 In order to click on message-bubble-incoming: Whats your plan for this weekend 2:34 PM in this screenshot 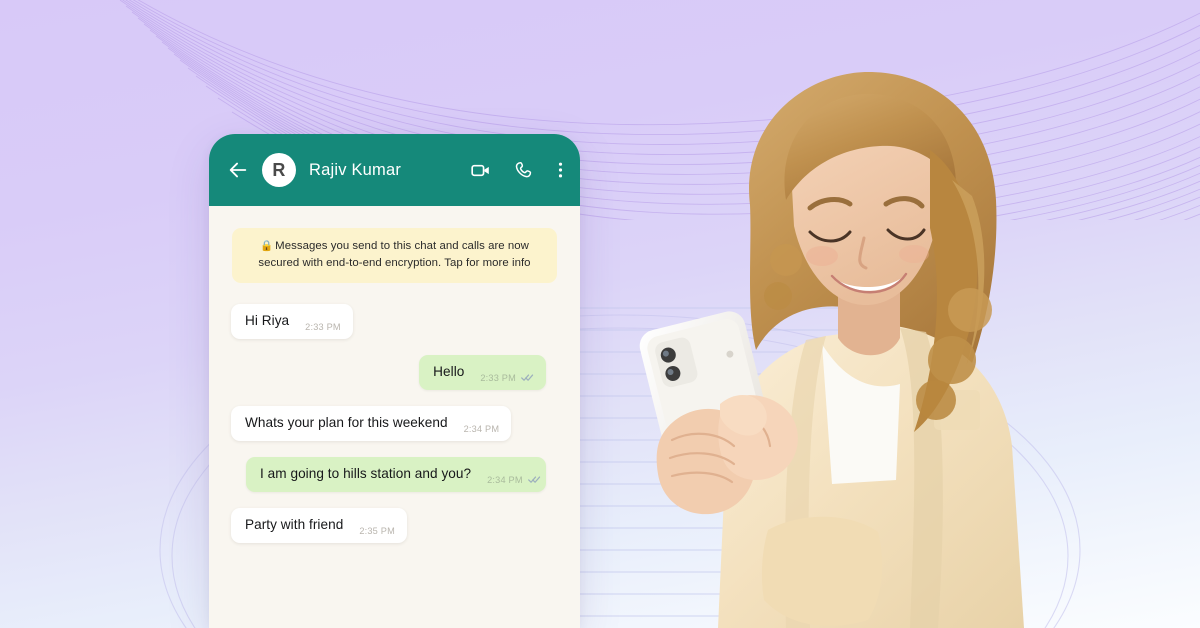, I will do `click(371, 423)`.